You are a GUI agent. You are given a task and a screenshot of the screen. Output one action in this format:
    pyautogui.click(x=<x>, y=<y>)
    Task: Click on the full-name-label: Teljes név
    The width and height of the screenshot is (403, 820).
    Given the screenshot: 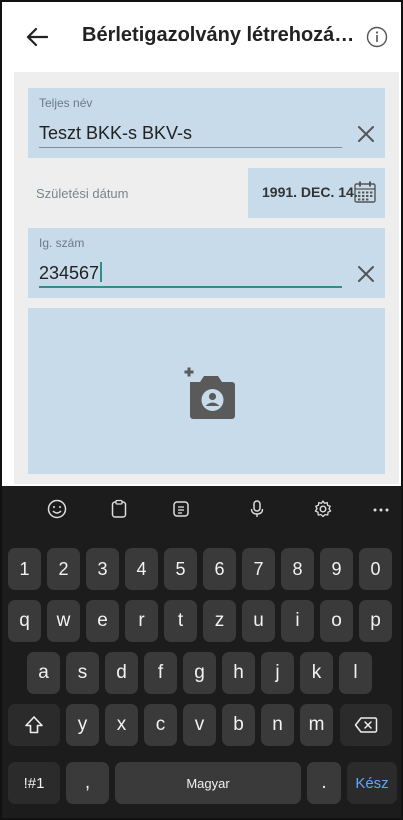 What is the action you would take?
    pyautogui.click(x=66, y=103)
    